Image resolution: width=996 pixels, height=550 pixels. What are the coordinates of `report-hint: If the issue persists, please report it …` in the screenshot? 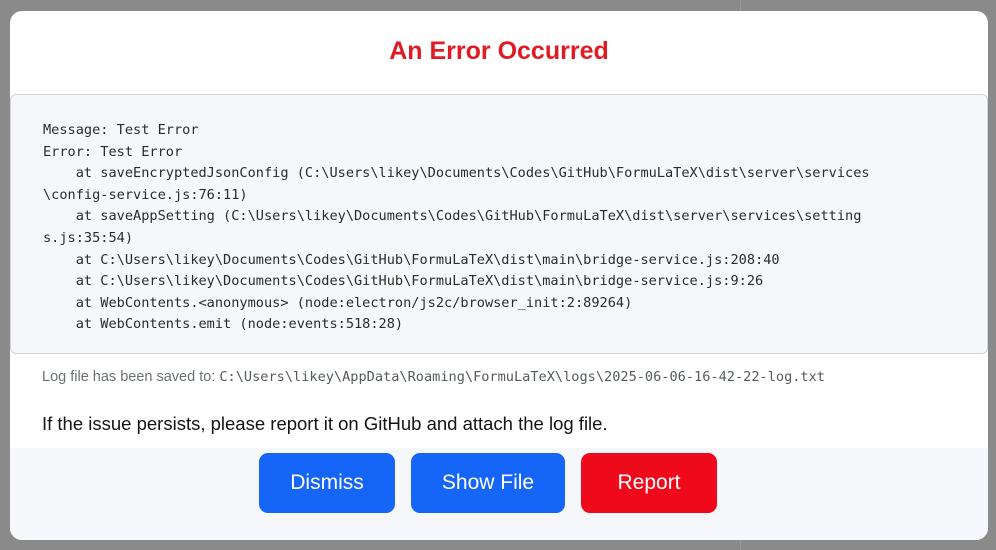 It's located at (325, 423).